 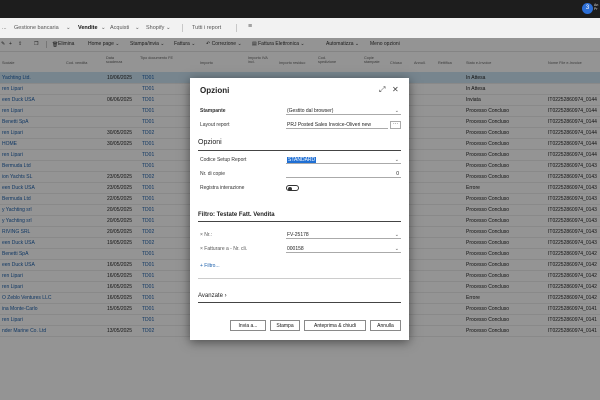 I want to click on filter-billto-input: 000158 ⌄, so click(x=343, y=249).